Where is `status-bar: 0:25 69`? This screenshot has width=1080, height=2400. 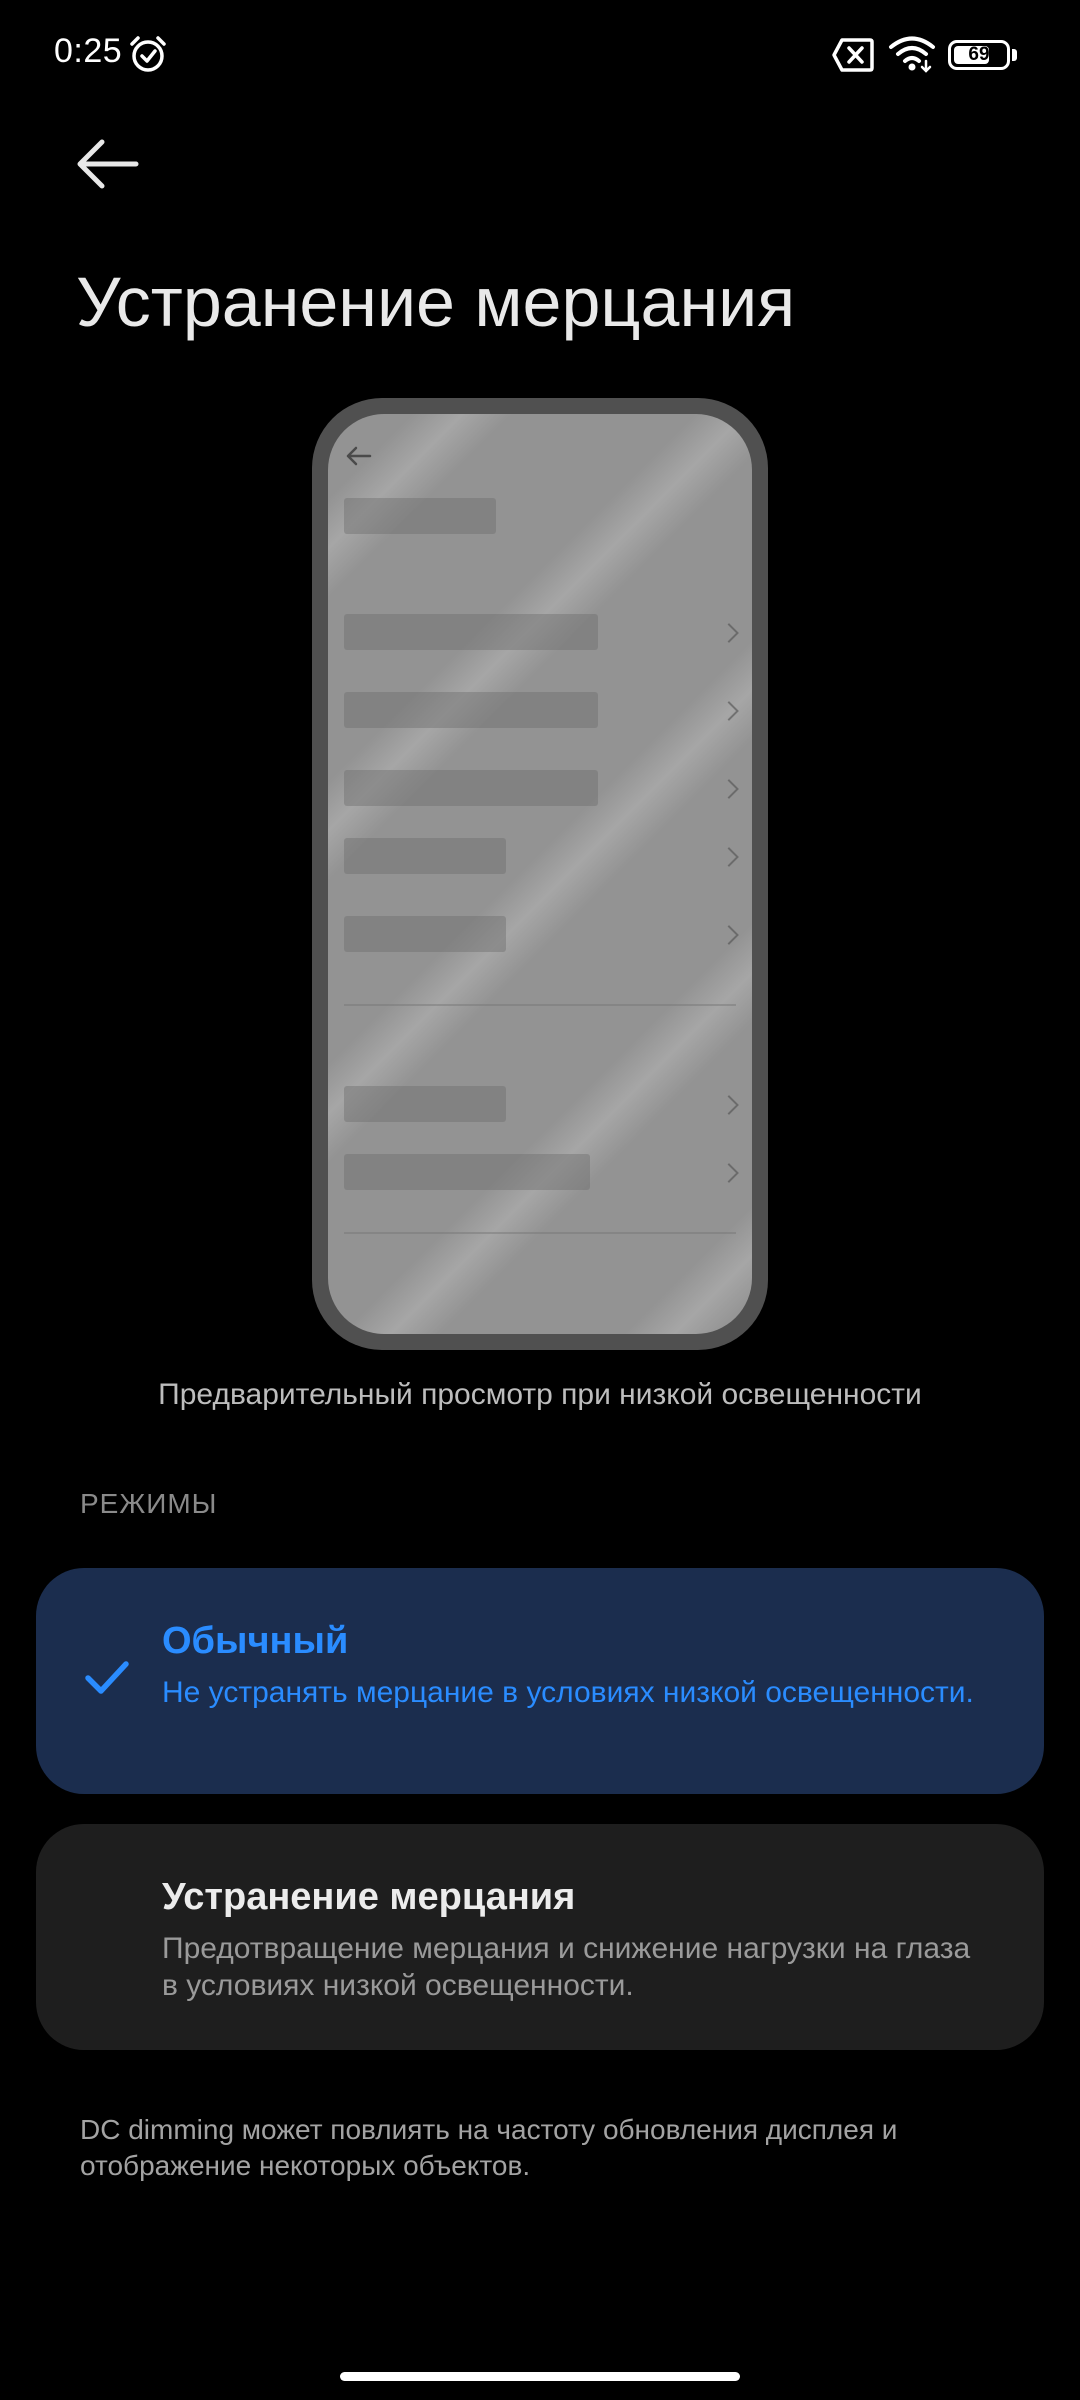 status-bar: 0:25 69 is located at coordinates (540, 54).